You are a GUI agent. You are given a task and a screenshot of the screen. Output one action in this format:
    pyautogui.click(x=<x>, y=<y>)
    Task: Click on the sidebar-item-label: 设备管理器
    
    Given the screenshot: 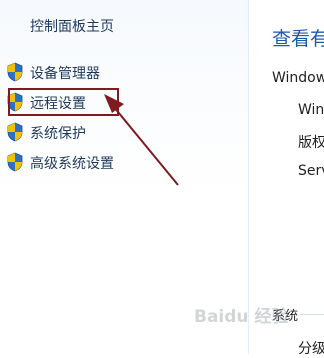 What is the action you would take?
    pyautogui.click(x=65, y=74)
    